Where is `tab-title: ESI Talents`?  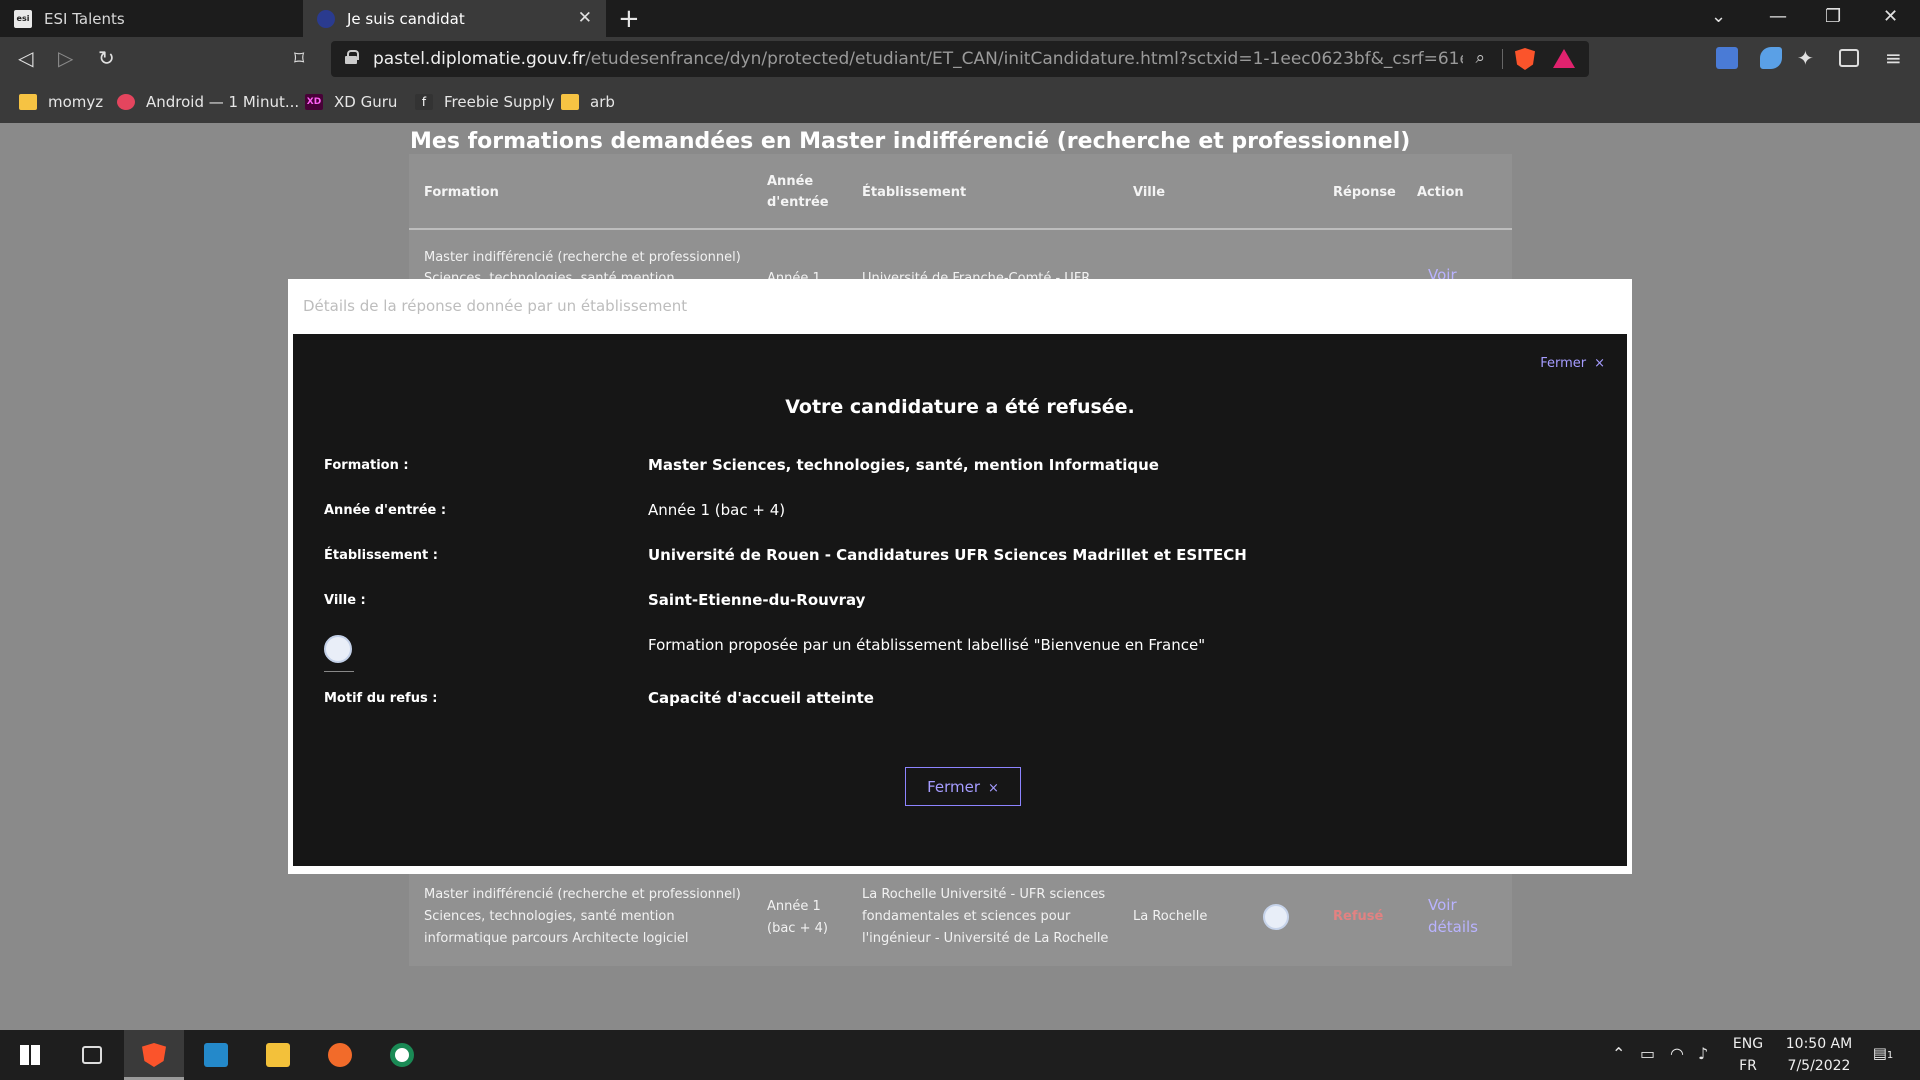
tab-title: ESI Talents is located at coordinates (84, 18).